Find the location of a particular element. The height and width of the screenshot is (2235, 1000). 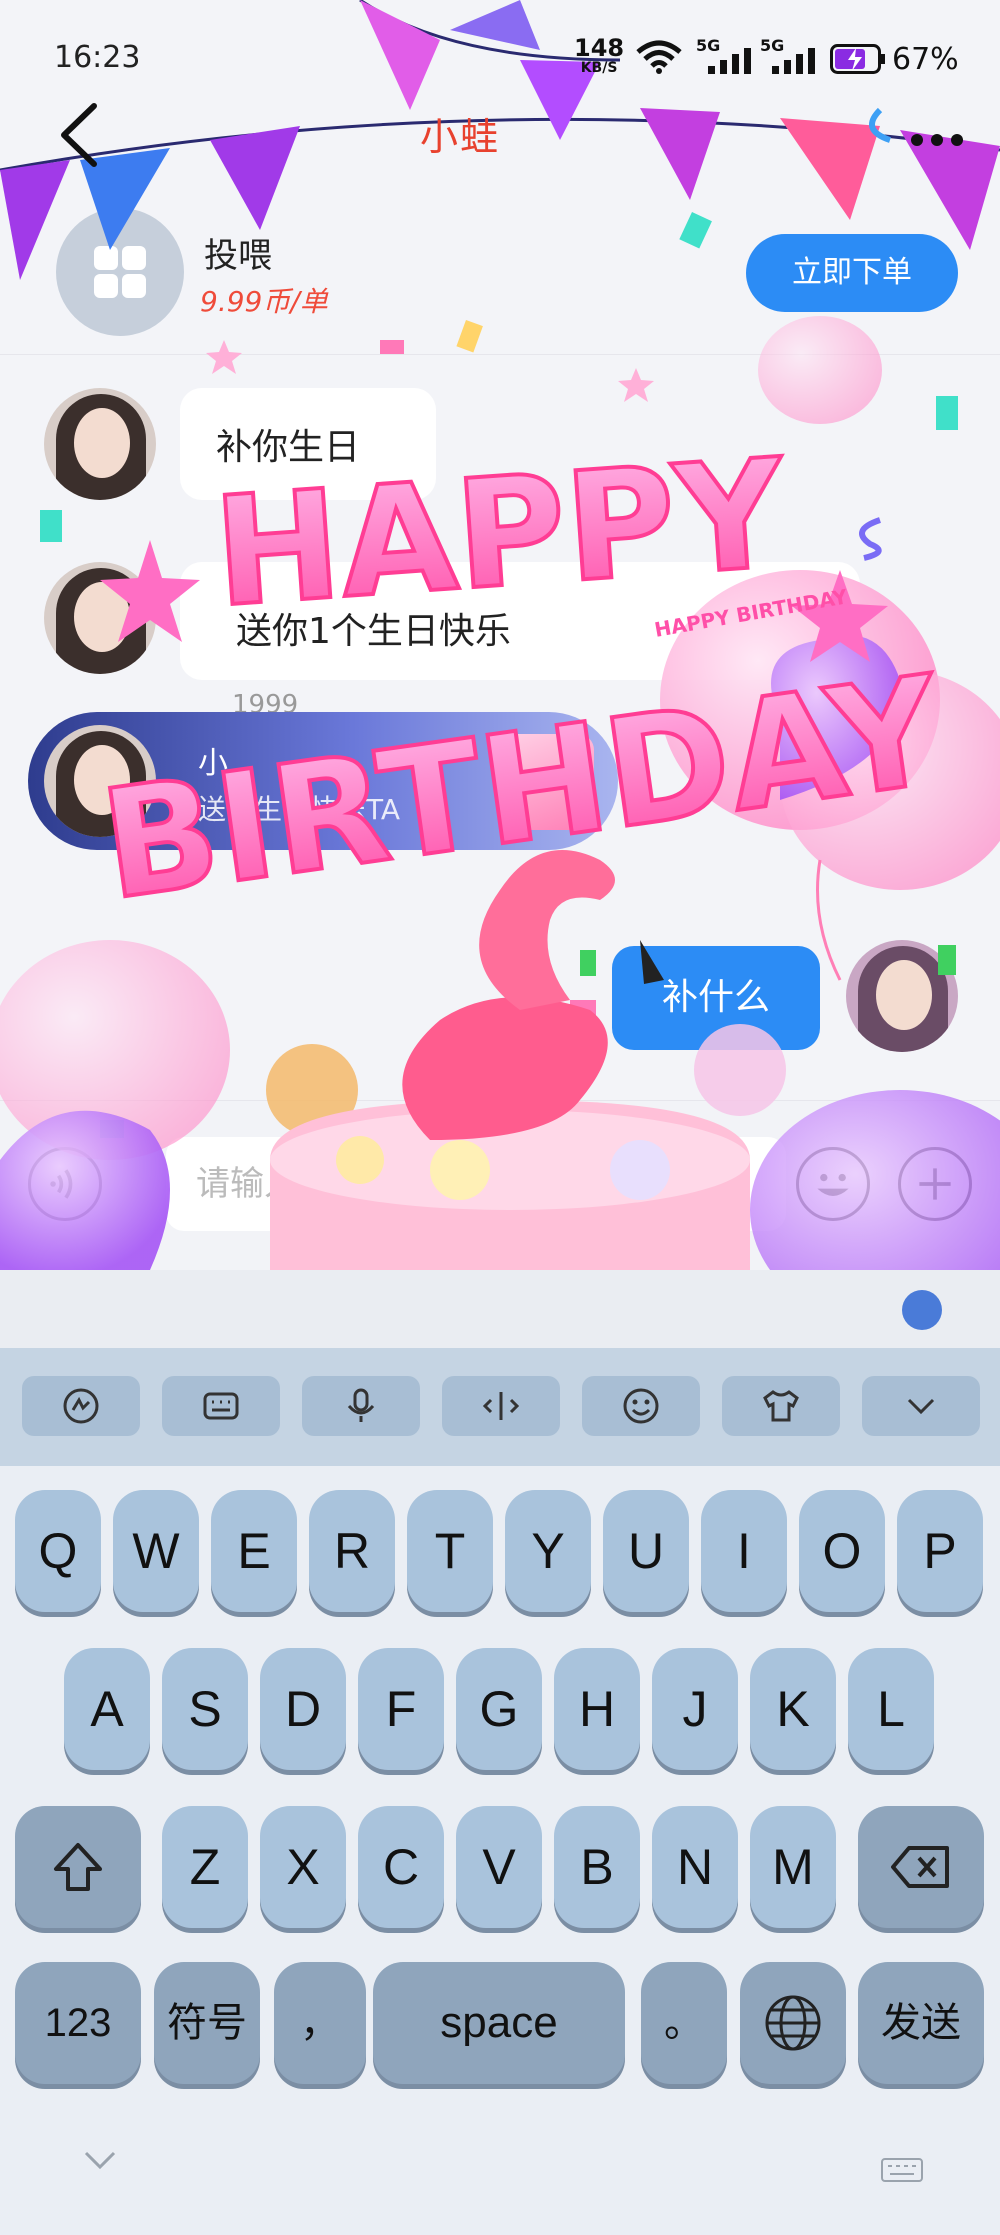

key-o: O is located at coordinates (842, 1551).